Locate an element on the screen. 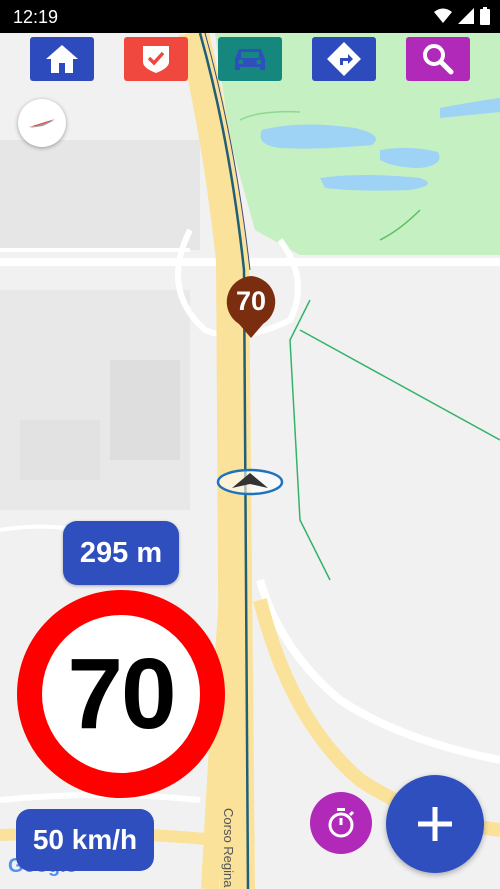 This screenshot has width=500, height=889. add-button is located at coordinates (435, 824).